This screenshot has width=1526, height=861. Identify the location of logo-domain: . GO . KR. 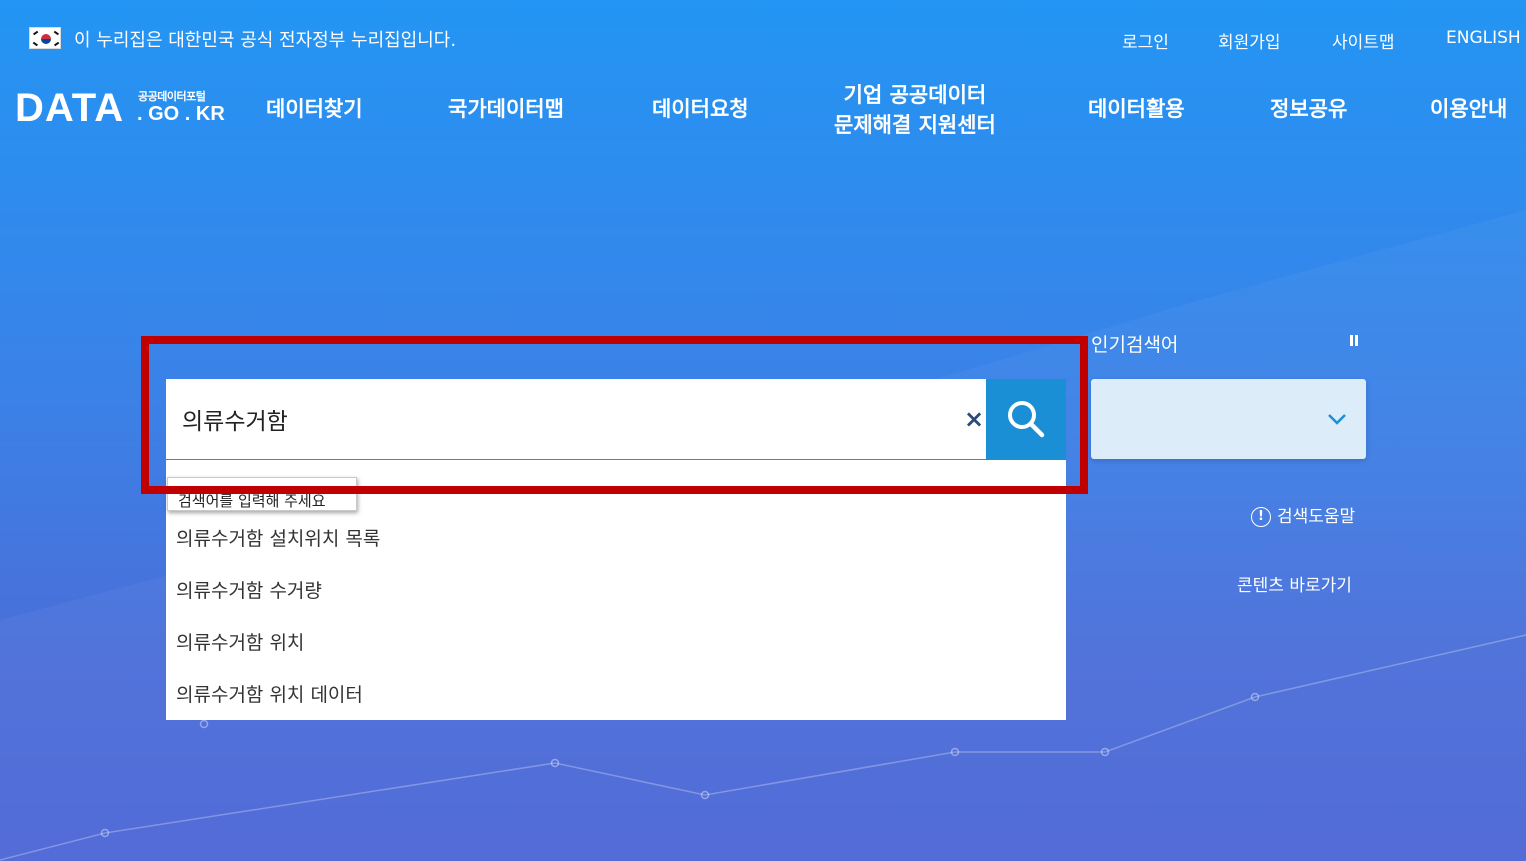
(181, 114).